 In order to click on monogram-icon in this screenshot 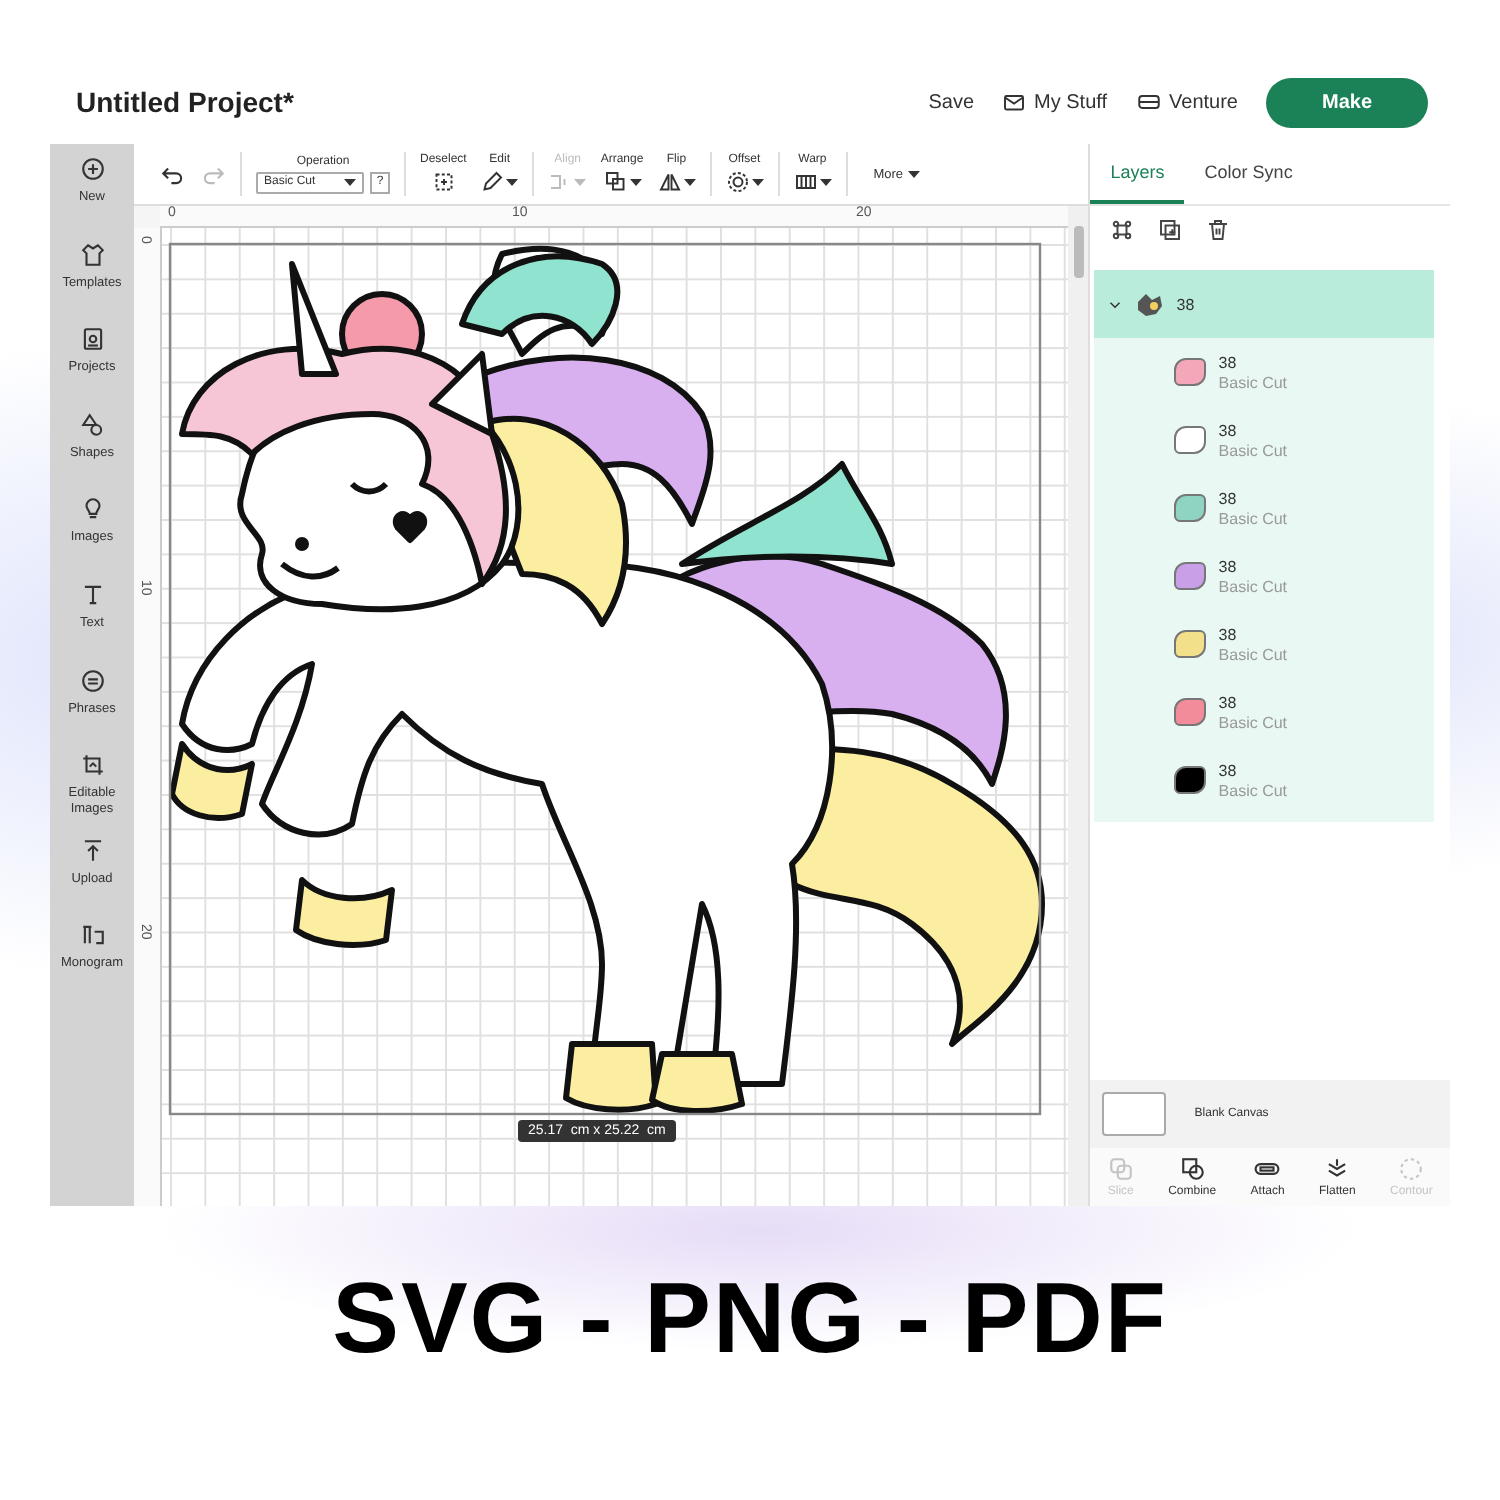, I will do `click(92, 935)`.